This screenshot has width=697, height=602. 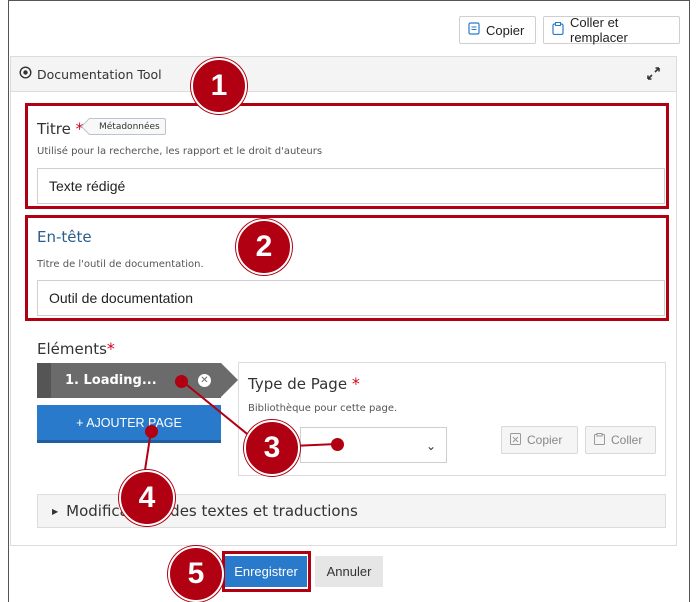 What do you see at coordinates (241, 425) in the screenshot?
I see `callout-leaders` at bounding box center [241, 425].